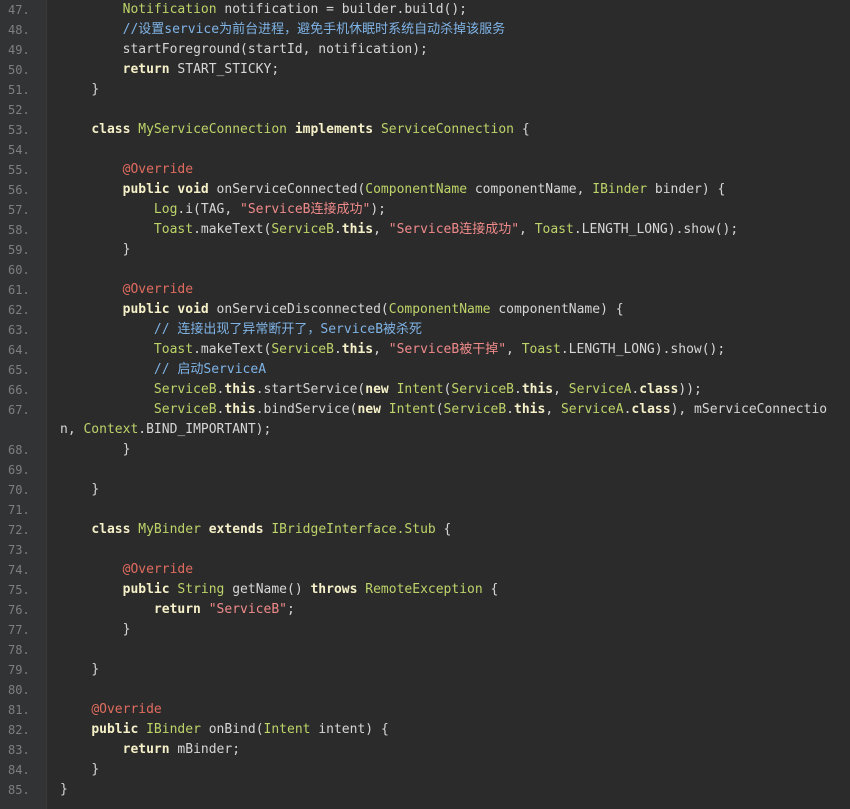 The image size is (850, 809). Describe the element at coordinates (425, 550) in the screenshot. I see `code-line: 73.` at that location.